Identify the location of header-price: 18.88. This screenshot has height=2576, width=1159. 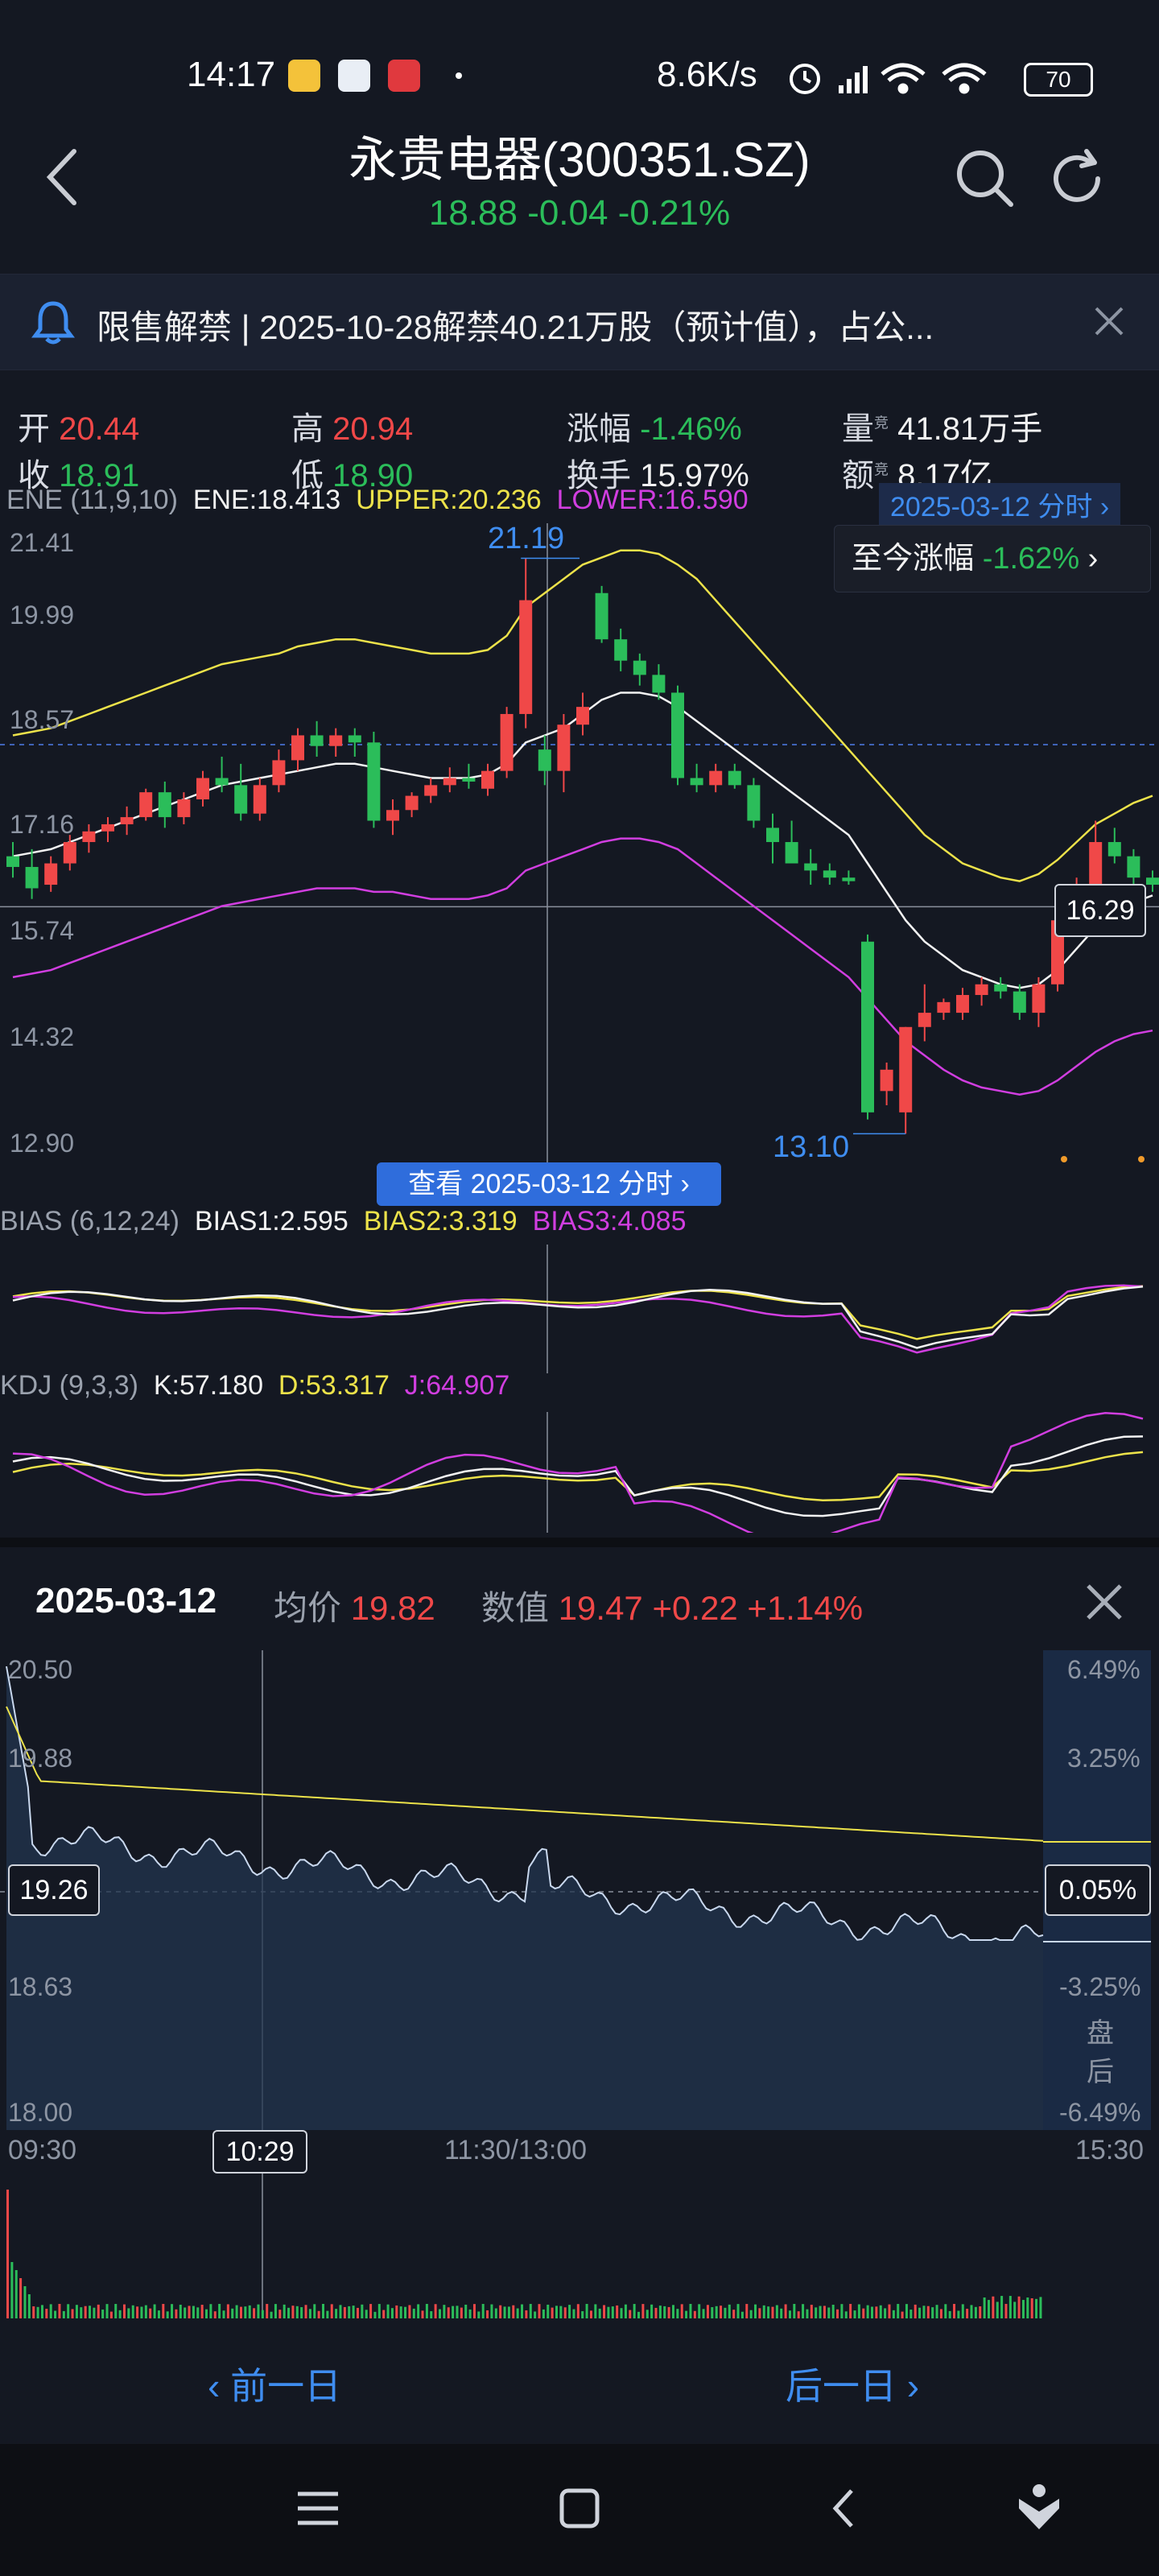
(473, 213).